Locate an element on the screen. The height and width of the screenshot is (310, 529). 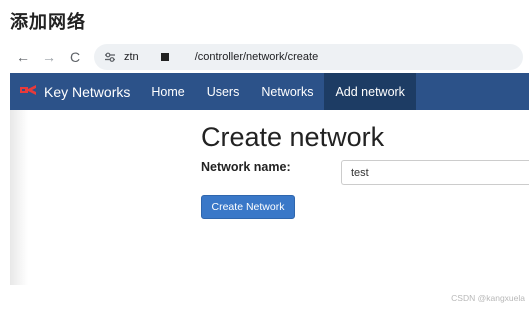
nav-home: Home is located at coordinates (167, 91).